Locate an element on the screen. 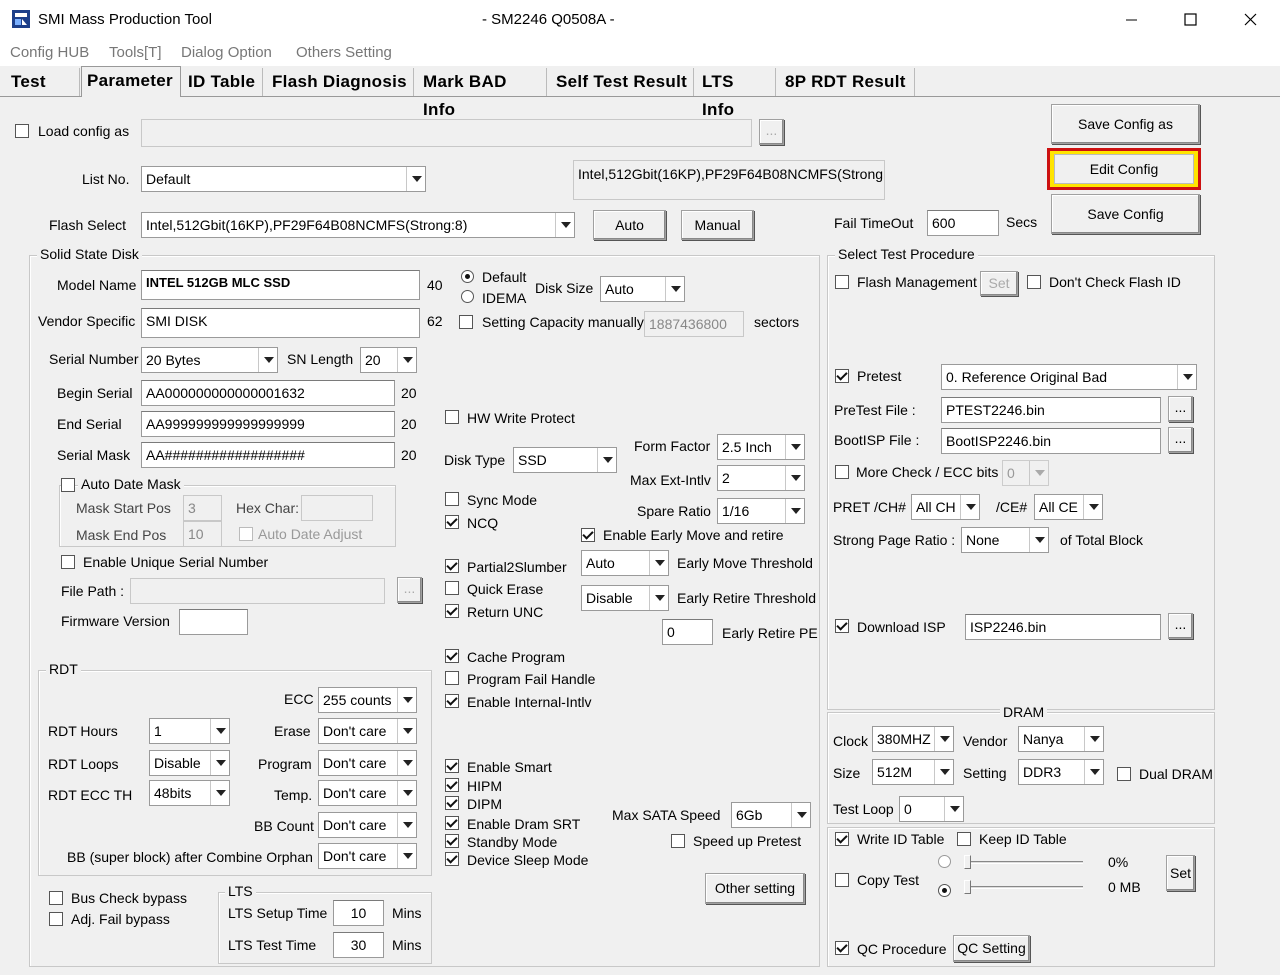  menu-config-hub: Config HUB is located at coordinates (49, 52).